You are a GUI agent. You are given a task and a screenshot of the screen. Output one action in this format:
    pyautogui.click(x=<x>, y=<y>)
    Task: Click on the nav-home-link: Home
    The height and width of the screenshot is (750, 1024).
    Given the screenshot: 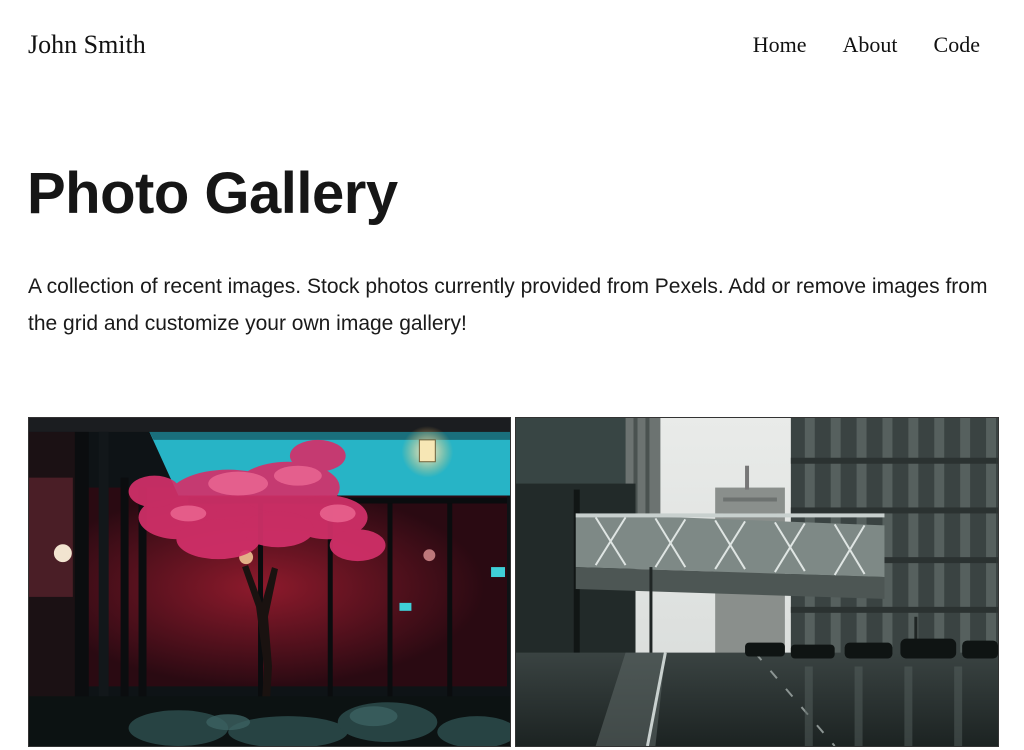 What is the action you would take?
    pyautogui.click(x=780, y=45)
    